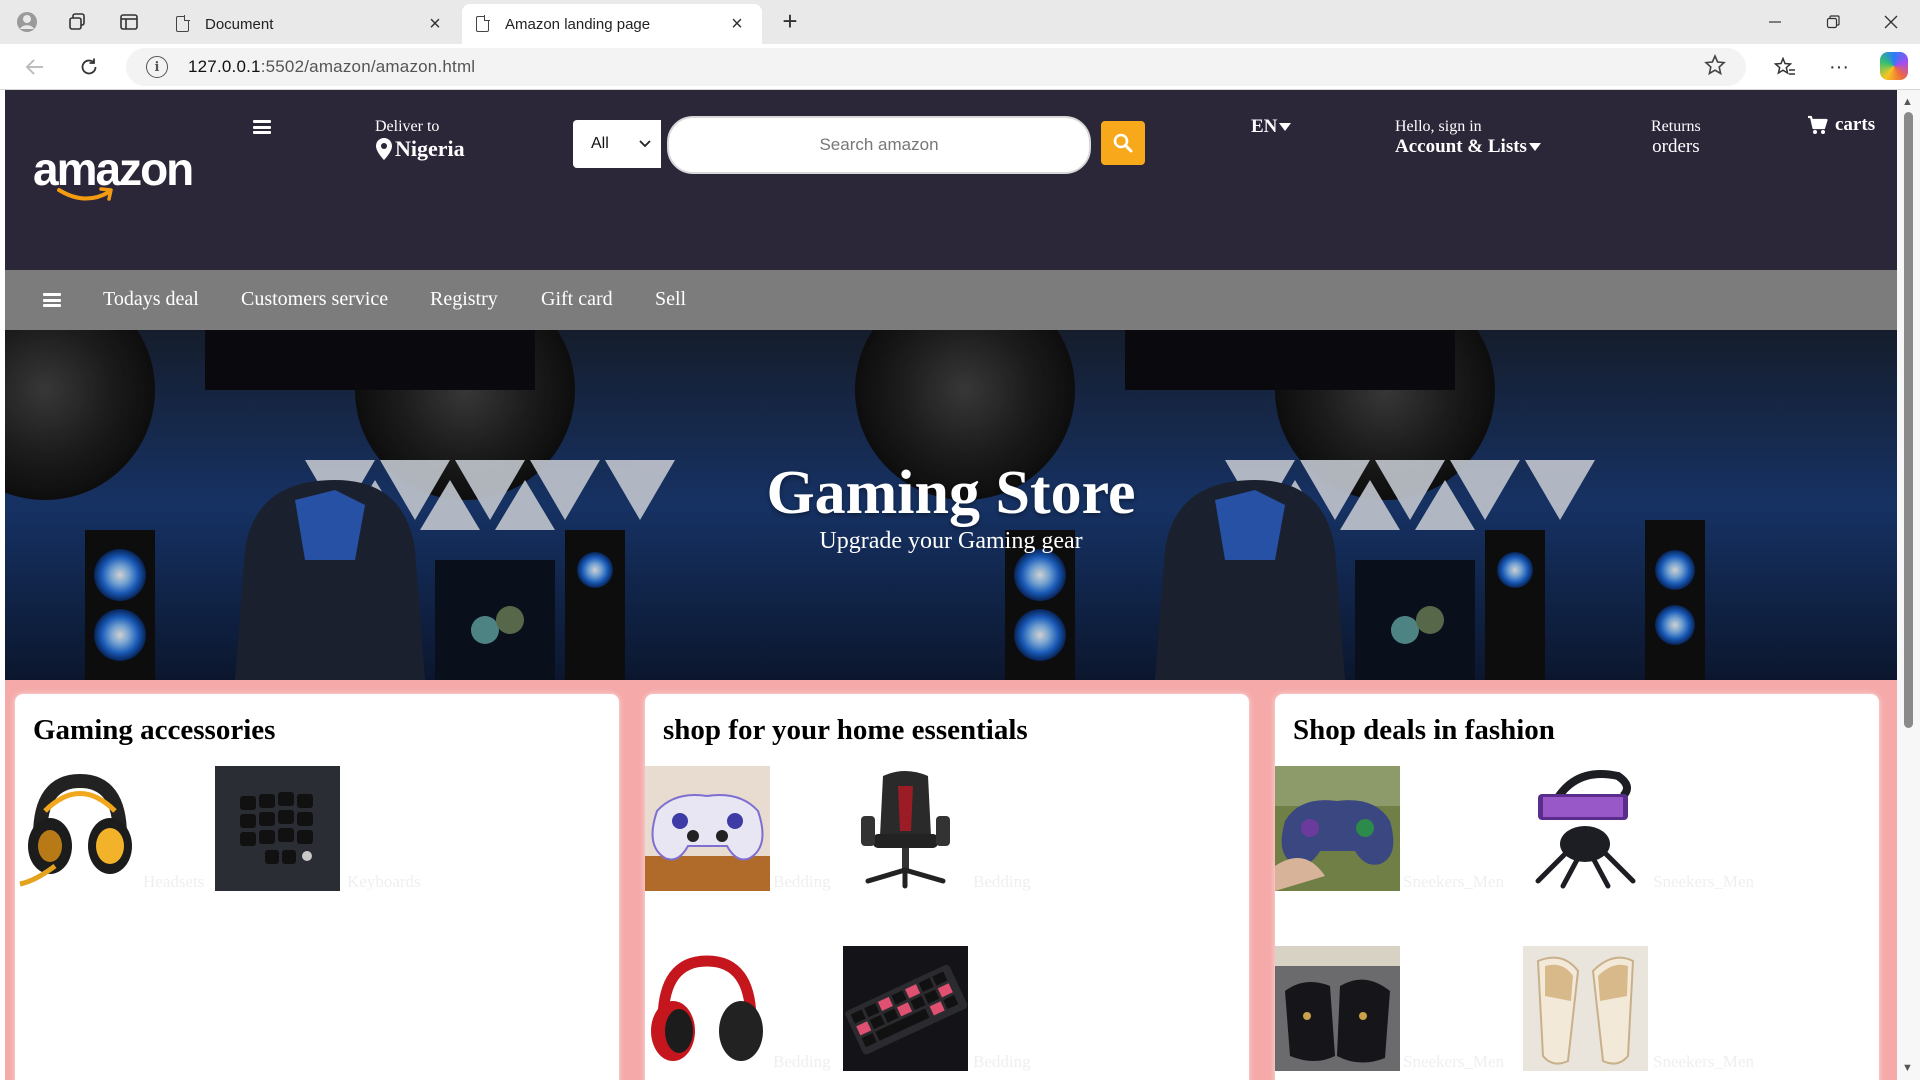  Describe the element at coordinates (35, 67) in the screenshot. I see `back-button` at that location.